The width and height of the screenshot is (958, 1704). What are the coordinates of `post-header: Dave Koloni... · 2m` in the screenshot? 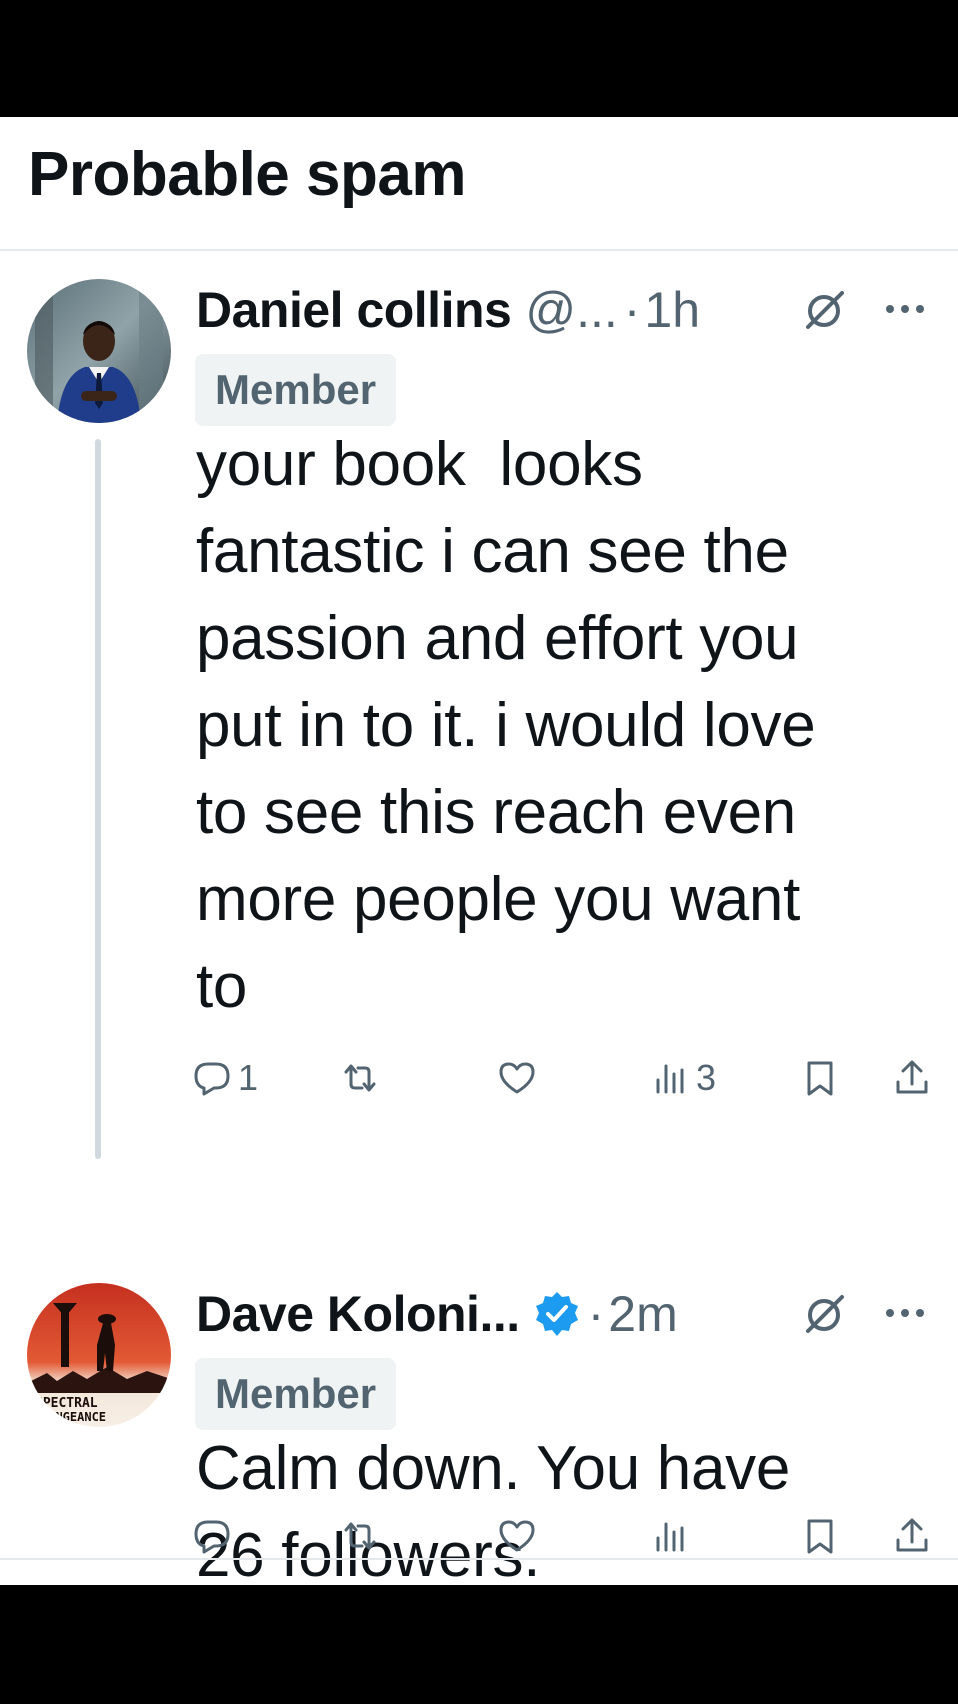 It's located at (577, 1314).